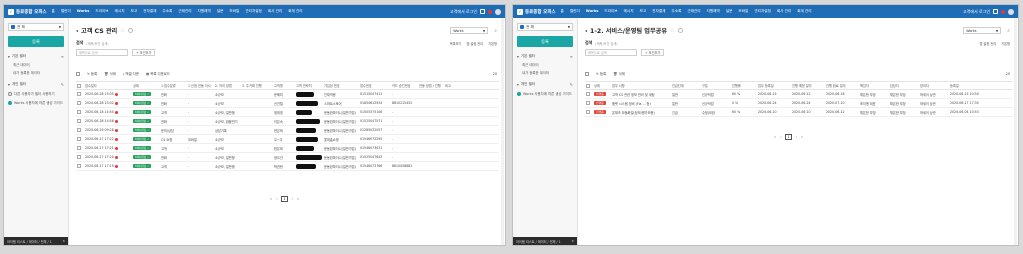 The width and height of the screenshot is (1023, 254). I want to click on page-nav-button: », so click(802, 137).